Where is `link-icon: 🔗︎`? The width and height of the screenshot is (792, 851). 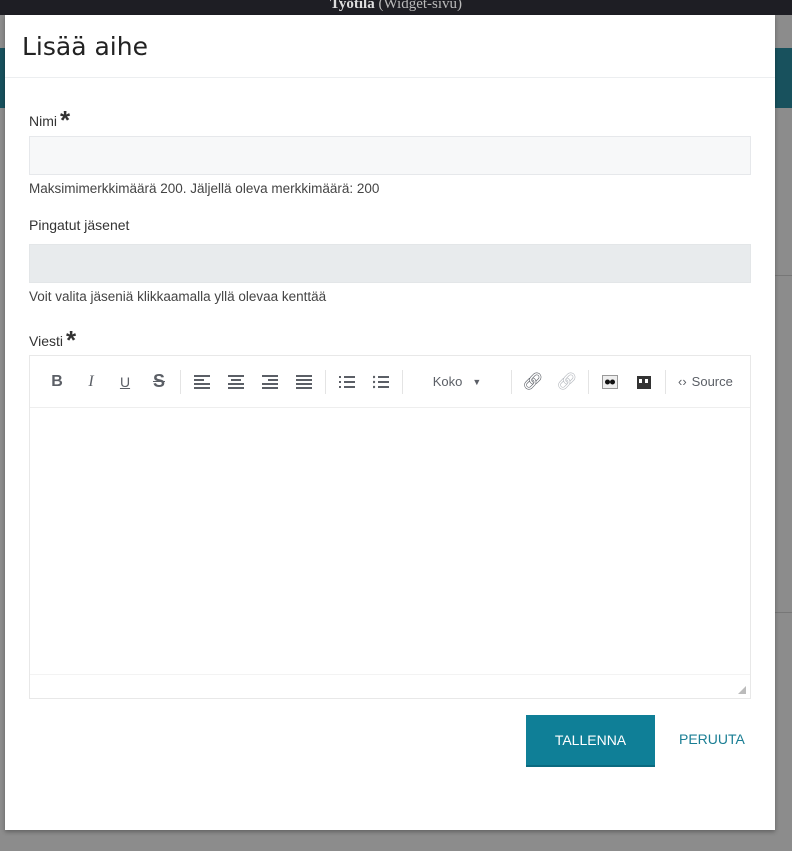
link-icon: 🔗︎ is located at coordinates (533, 382).